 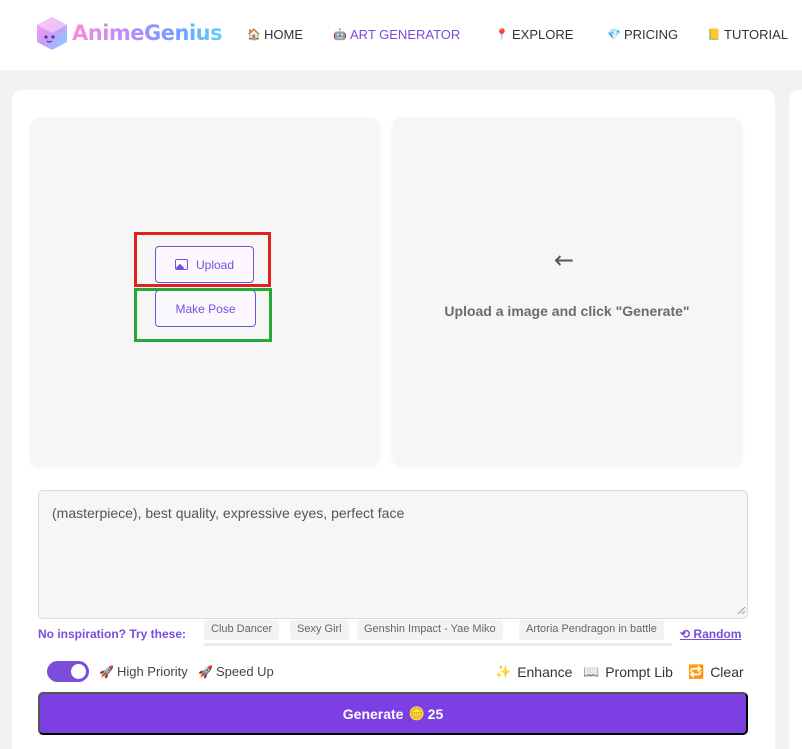 I want to click on nav-explore-label: EXPLORE, so click(x=543, y=34).